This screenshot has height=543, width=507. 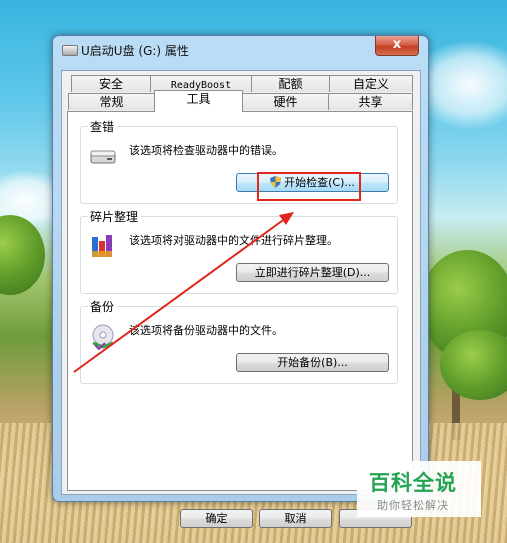 I want to click on tab-security: 安全, so click(x=111, y=83).